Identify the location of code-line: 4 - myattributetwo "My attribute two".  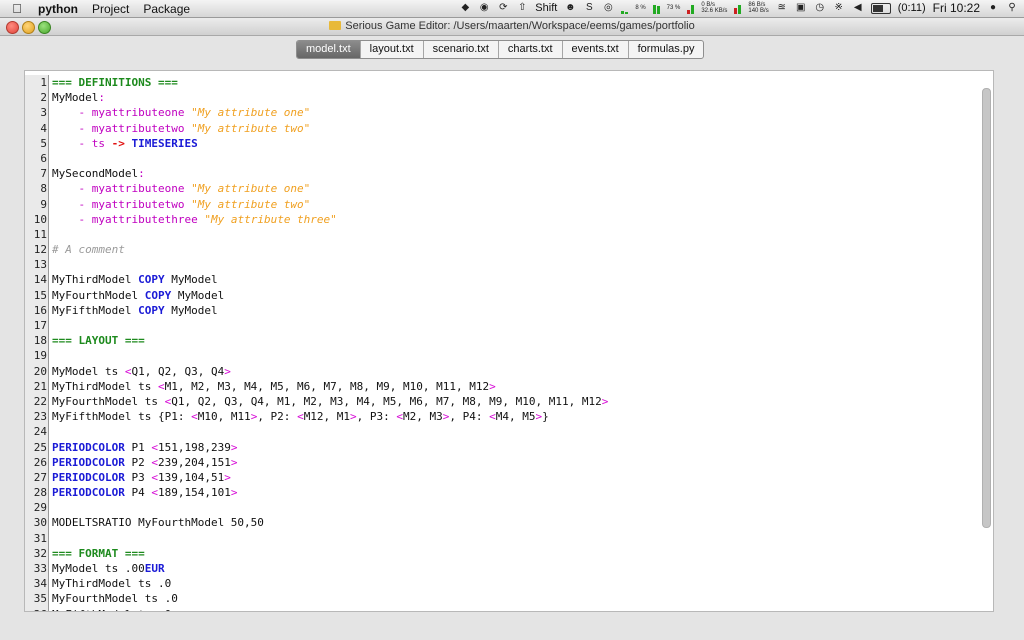
(505, 128).